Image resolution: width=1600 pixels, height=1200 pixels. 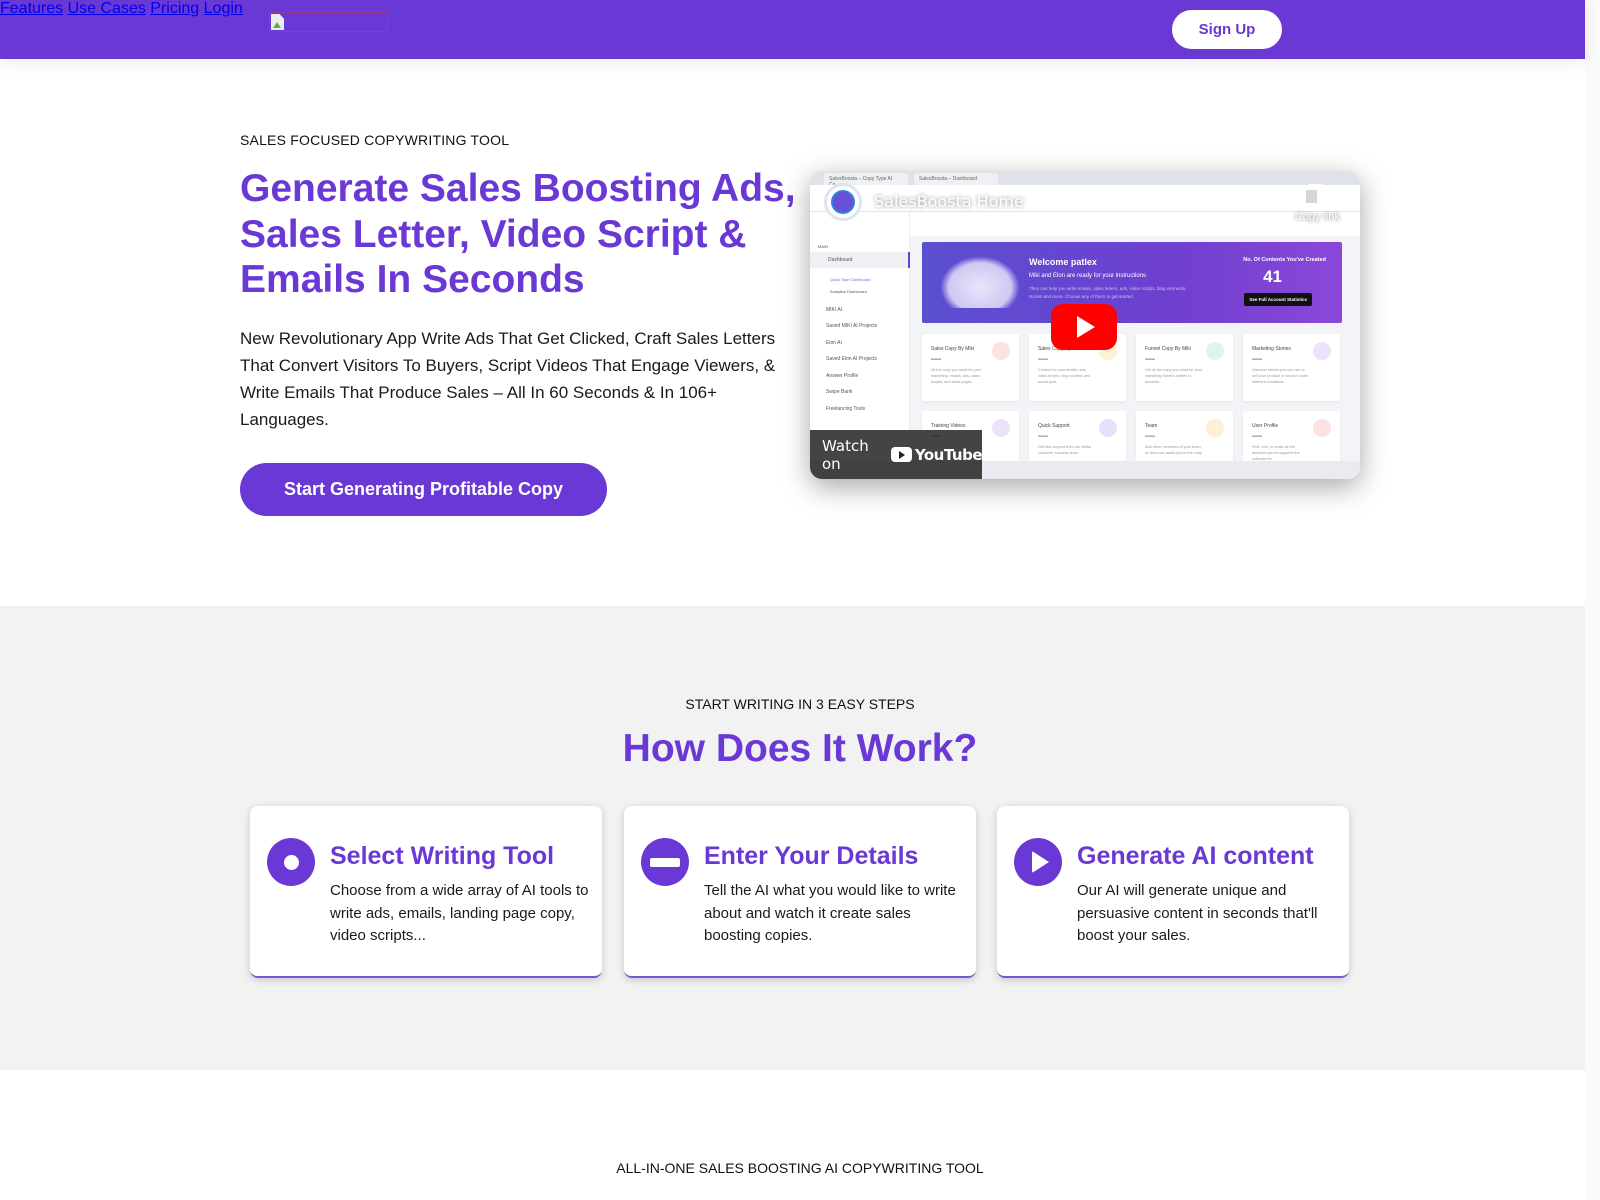 I want to click on video-app-topbar, so click(x=1135, y=224).